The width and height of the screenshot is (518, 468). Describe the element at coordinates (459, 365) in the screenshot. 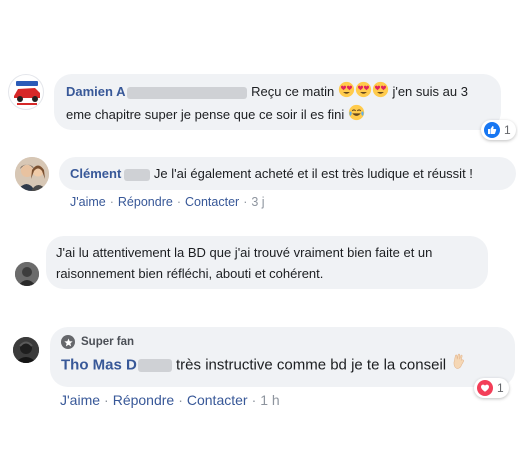

I see `ok-hand-emoji-icon` at that location.